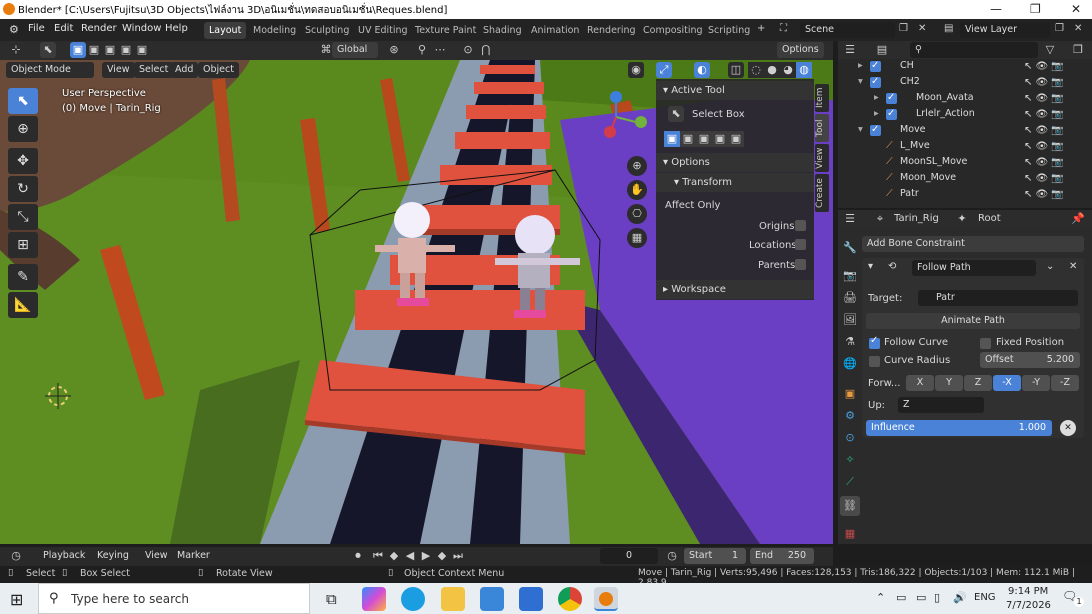 This screenshot has width=1092, height=614. I want to click on scene-tab-icon: ⚗, so click(850, 342).